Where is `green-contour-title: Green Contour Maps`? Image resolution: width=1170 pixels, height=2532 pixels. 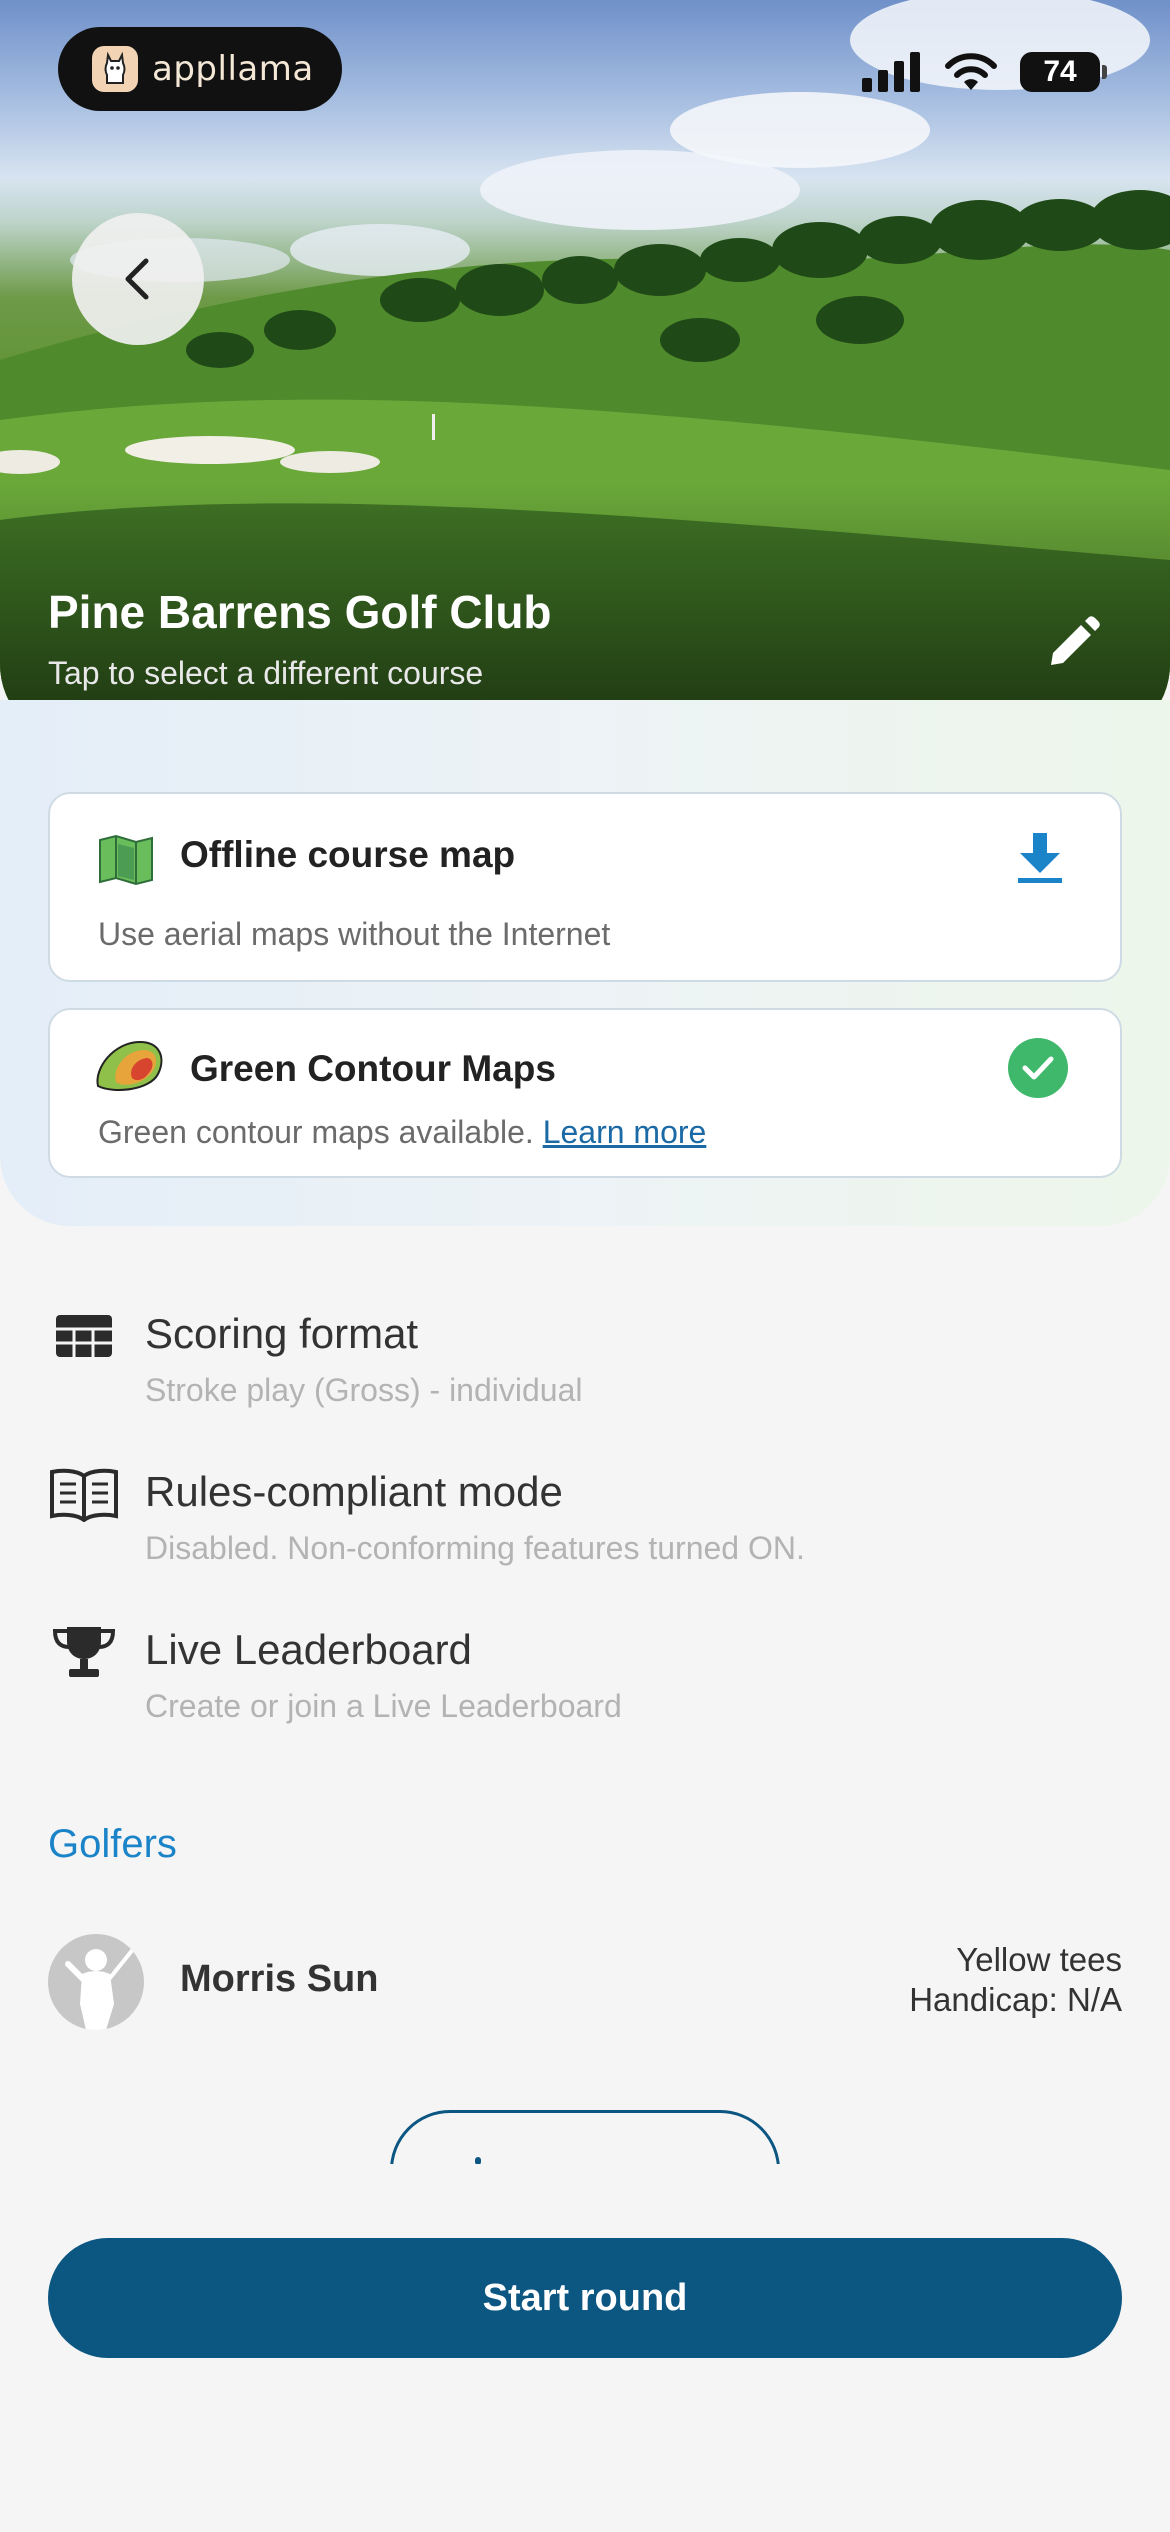 green-contour-title: Green Contour Maps is located at coordinates (373, 1068).